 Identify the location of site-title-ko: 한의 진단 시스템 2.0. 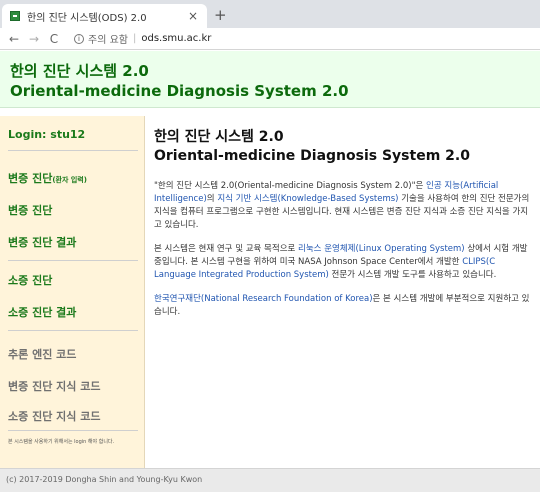
(79, 71).